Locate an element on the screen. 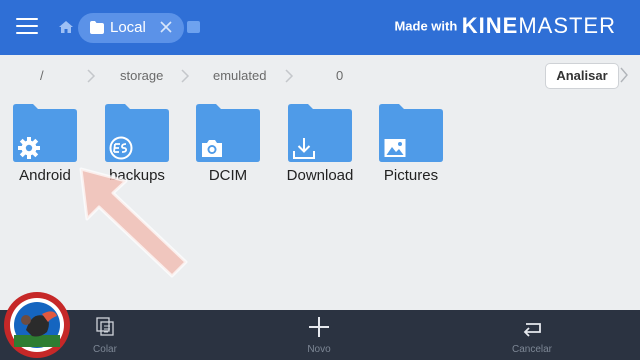  tab-local: Local is located at coordinates (131, 28).